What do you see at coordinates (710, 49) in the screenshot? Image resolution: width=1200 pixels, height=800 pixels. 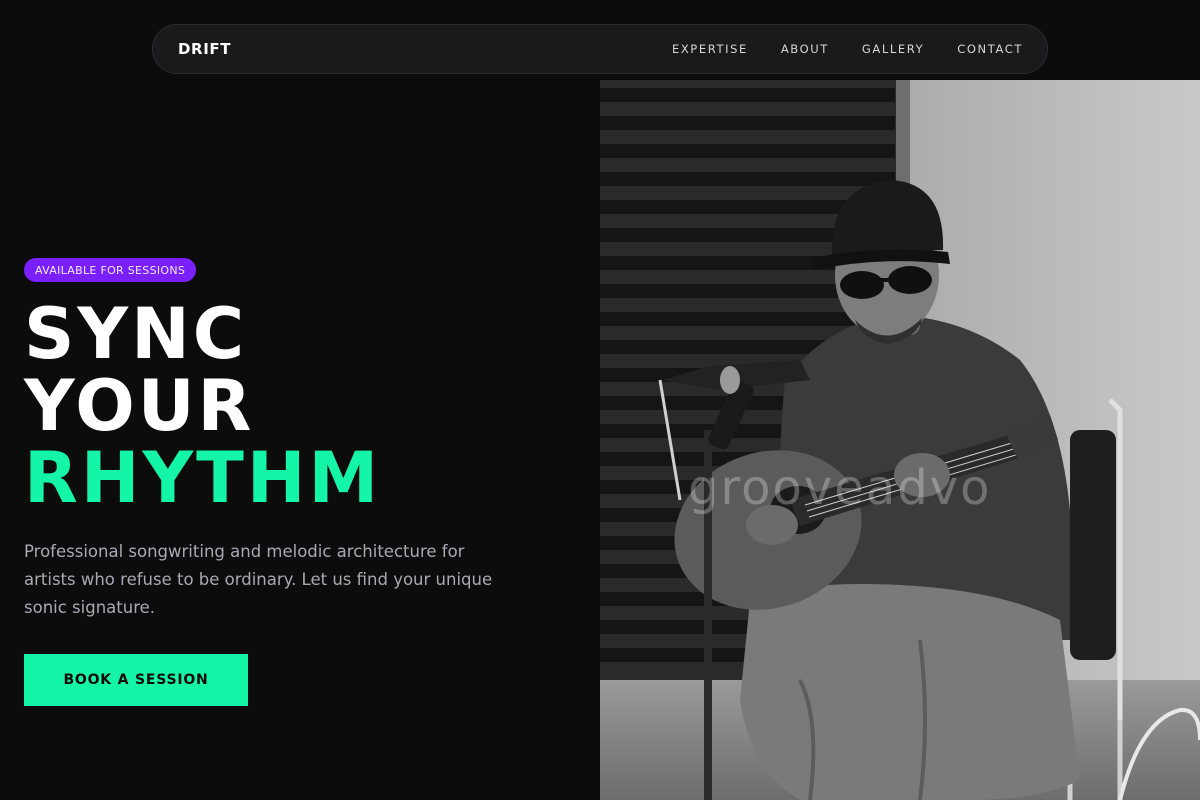 I see `nav-link-expertise: EXPERTISE` at bounding box center [710, 49].